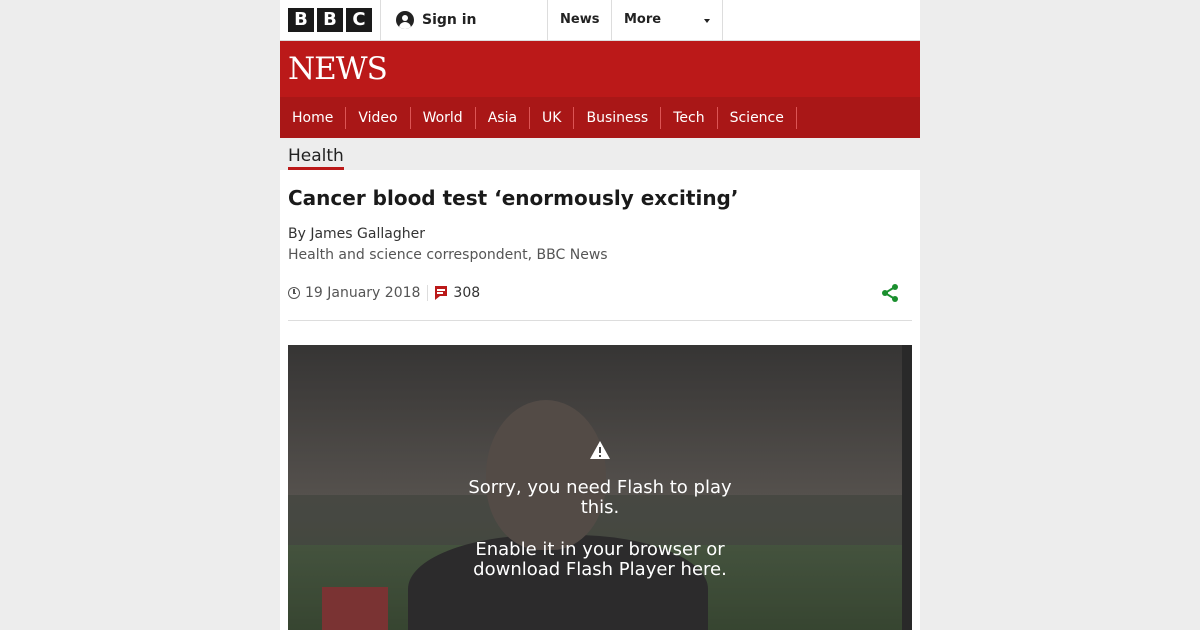 This screenshot has width=1200, height=630. I want to click on signin-link: Sign in, so click(436, 20).